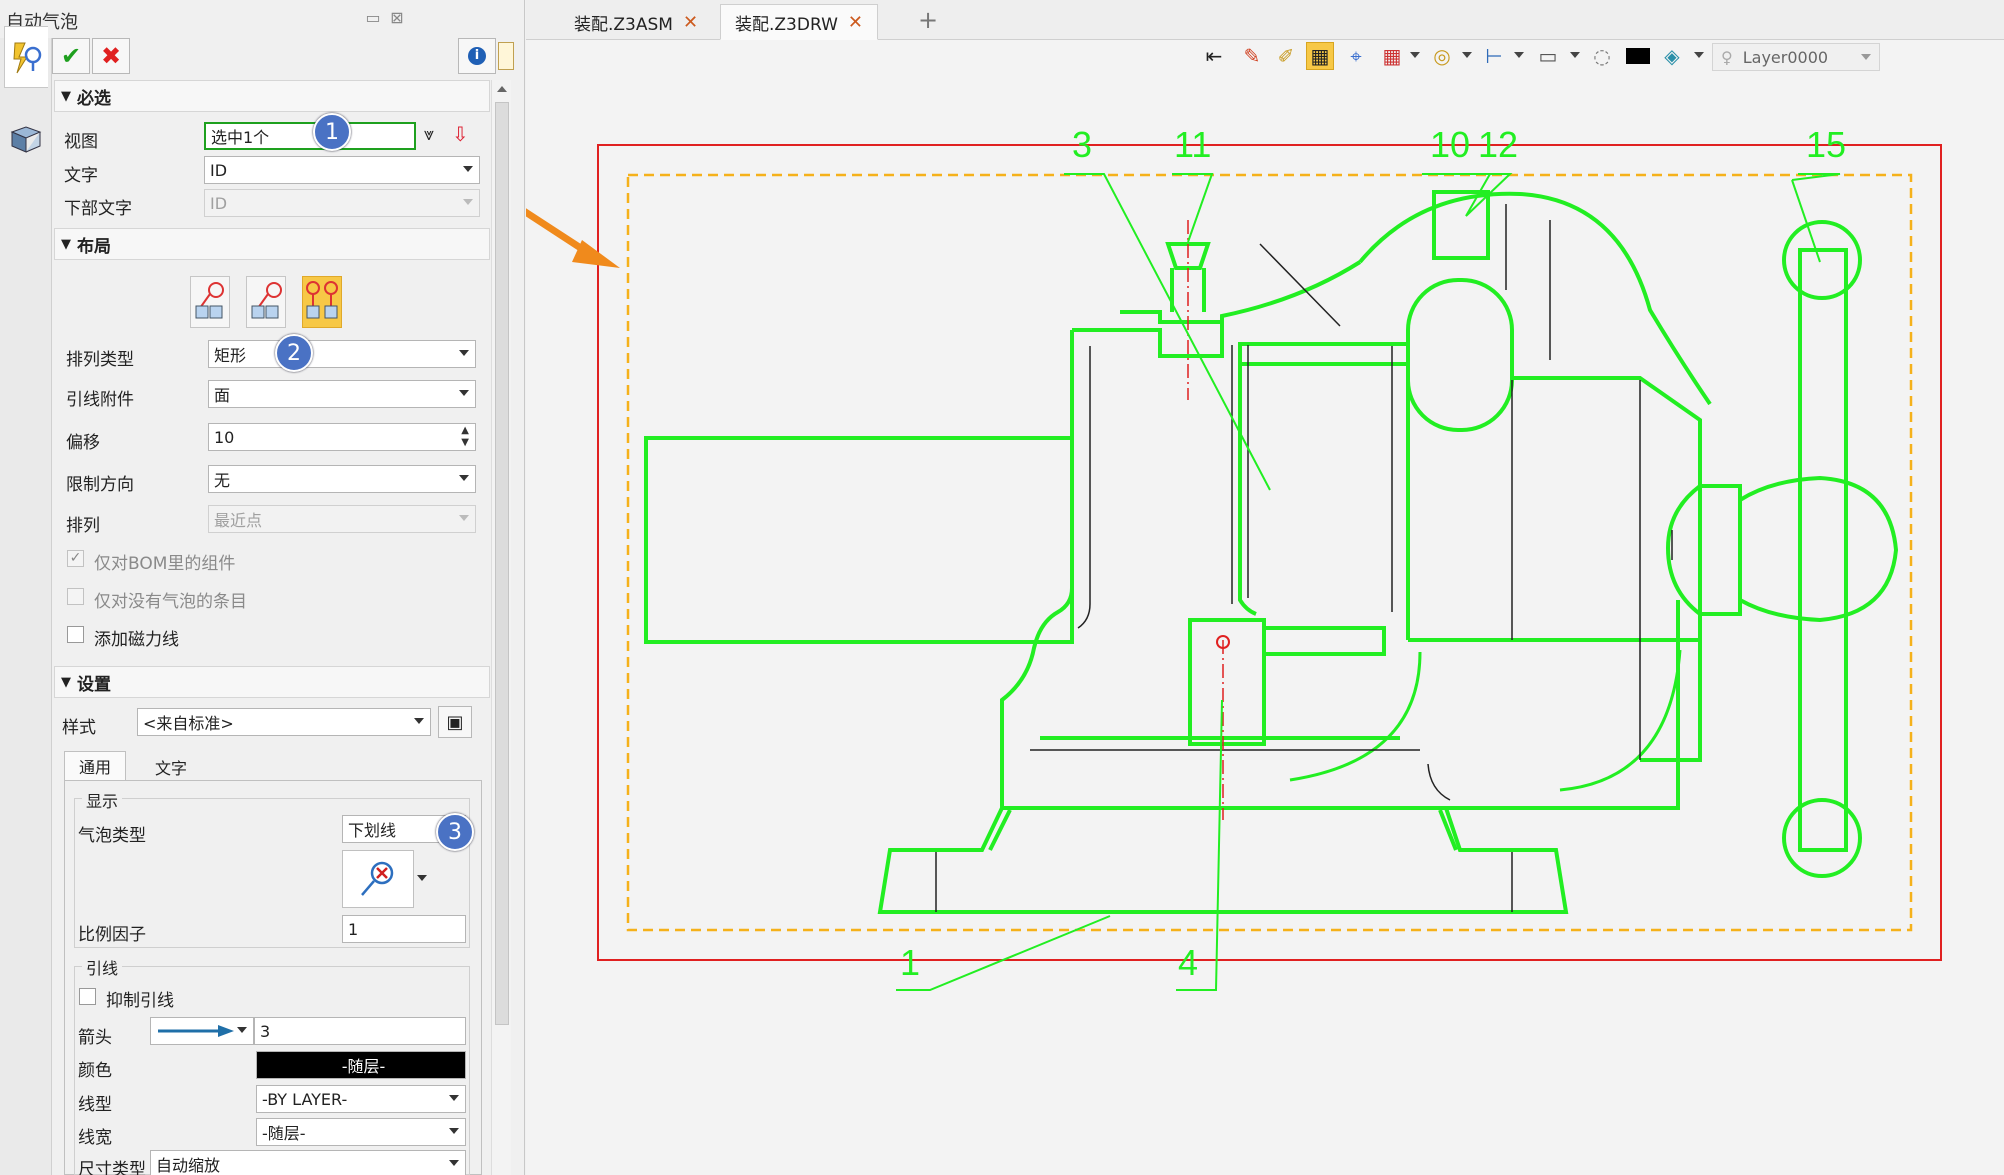  What do you see at coordinates (75, 596) in the screenshot?
I see `no-bubble-checkbox` at bounding box center [75, 596].